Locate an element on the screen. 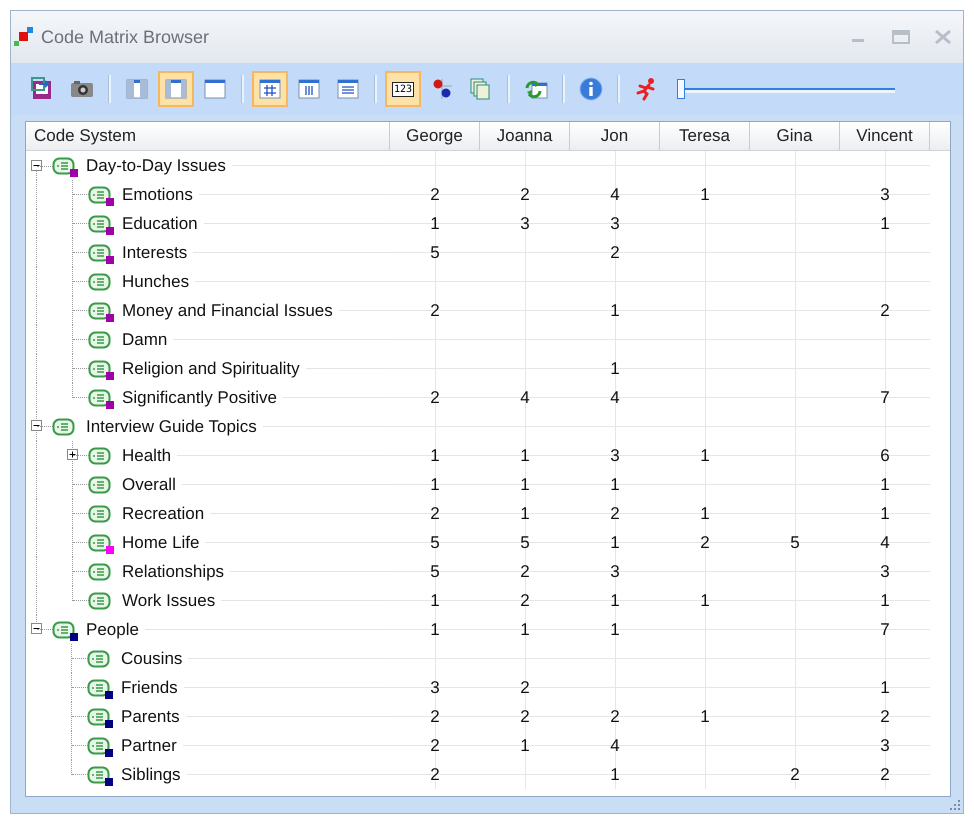 Image resolution: width=974 pixels, height=824 pixels. code-name: Significantly Positive is located at coordinates (202, 398).